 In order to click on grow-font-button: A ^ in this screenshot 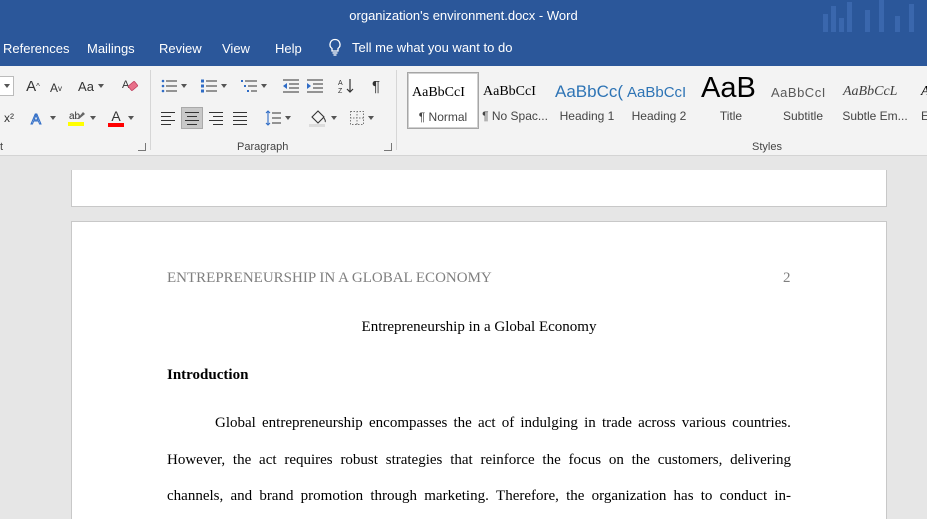, I will do `click(33, 86)`.